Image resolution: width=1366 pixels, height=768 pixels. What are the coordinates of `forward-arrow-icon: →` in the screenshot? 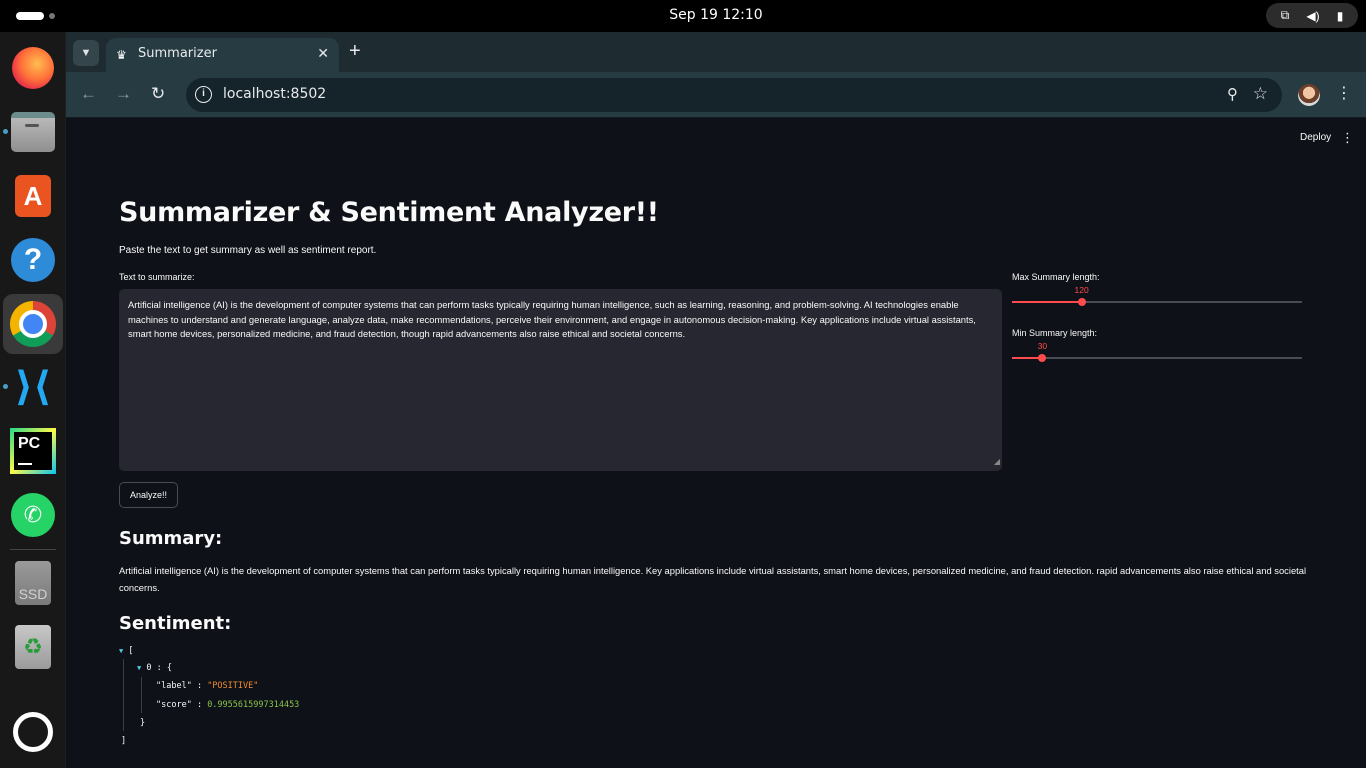 It's located at (123, 94).